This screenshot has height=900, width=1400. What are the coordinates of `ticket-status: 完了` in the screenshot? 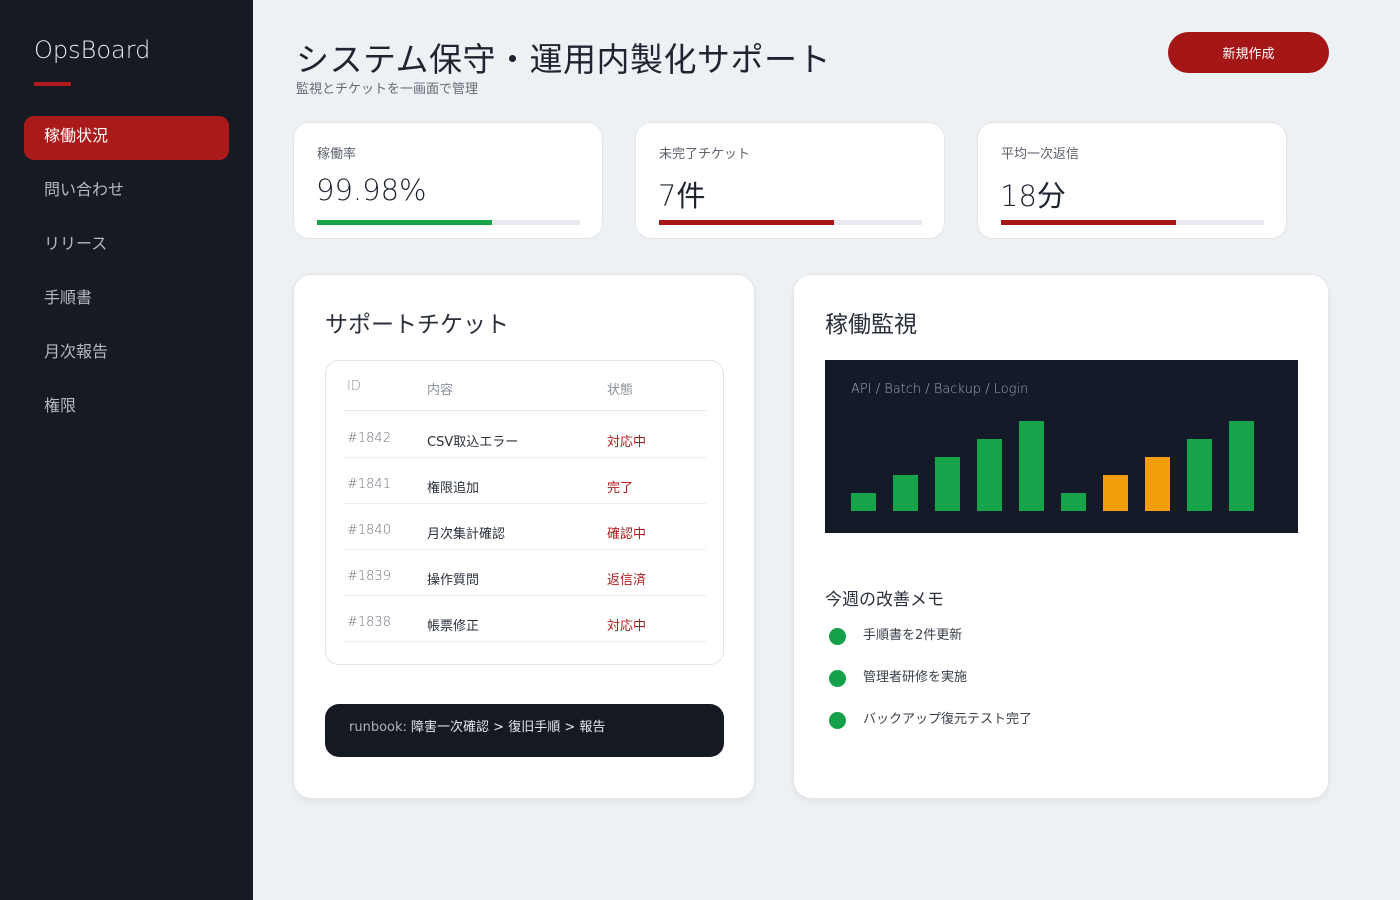 It's located at (620, 488).